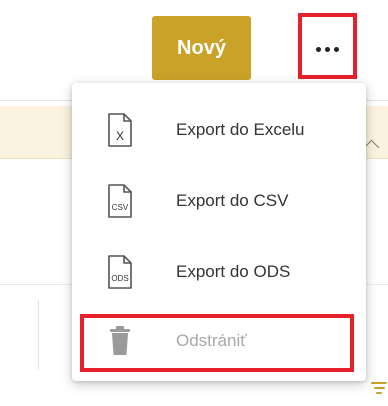 The width and height of the screenshot is (388, 406). What do you see at coordinates (120, 201) in the screenshot?
I see `csv-file-icon: CSV` at bounding box center [120, 201].